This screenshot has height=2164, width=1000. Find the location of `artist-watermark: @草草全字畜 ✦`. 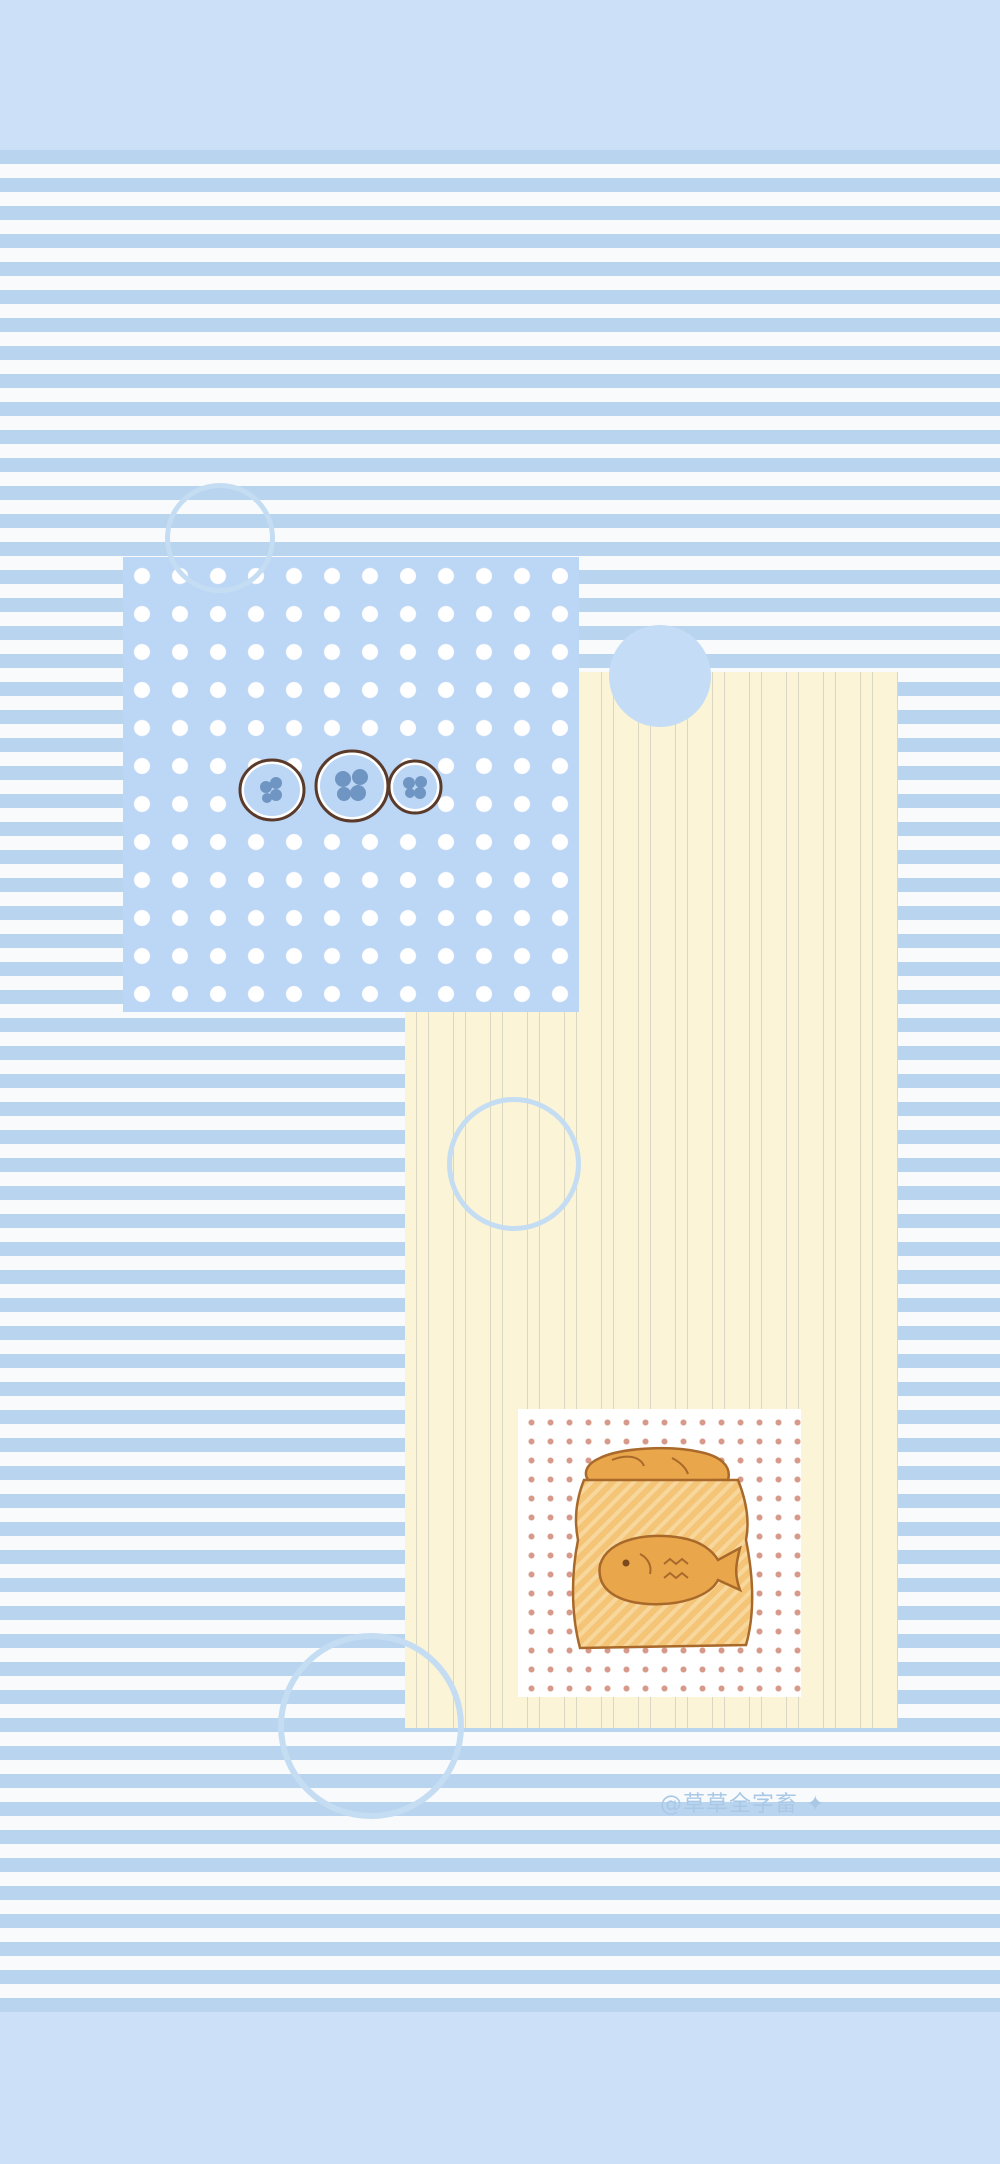

artist-watermark: @草草全字畜 ✦ is located at coordinates (755, 1802).